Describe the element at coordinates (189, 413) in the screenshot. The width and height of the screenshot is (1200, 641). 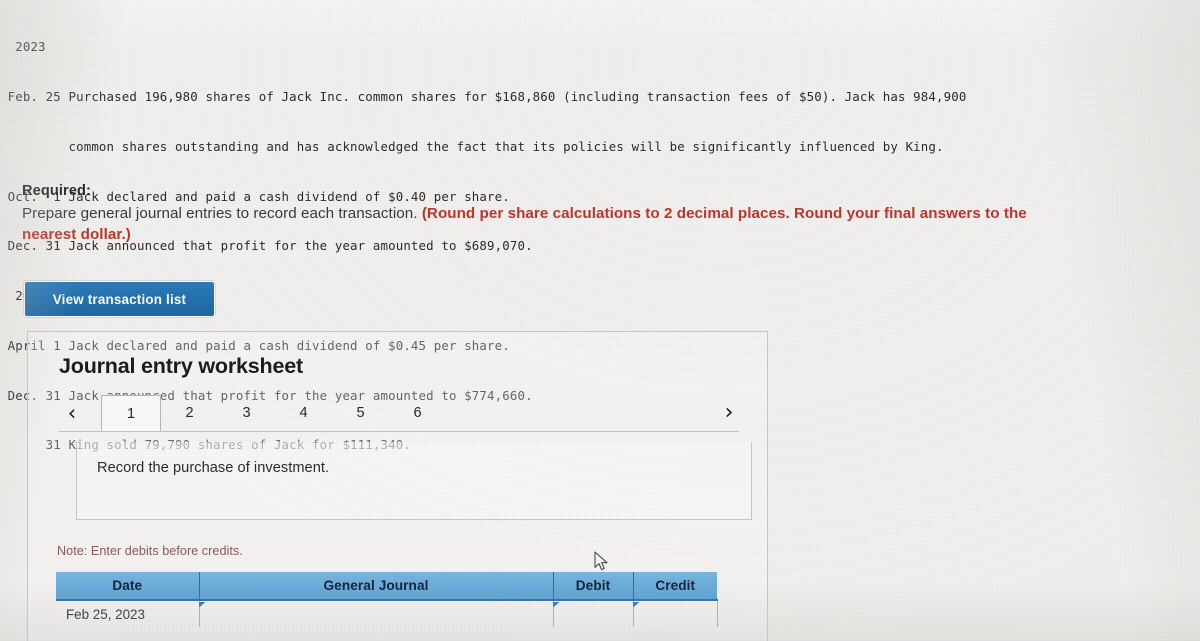
I see `tab-2: 2` at that location.